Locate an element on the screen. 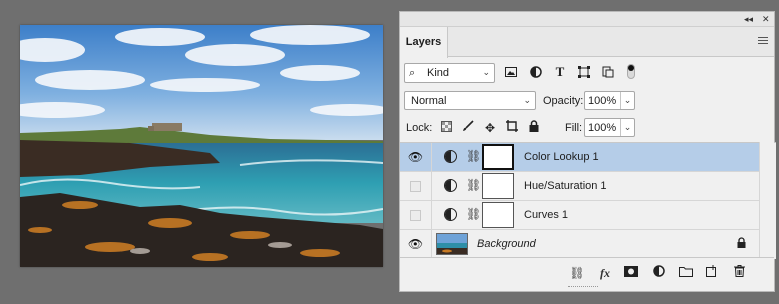 This screenshot has height=304, width=779. layer-name: Hue/Saturation 1 is located at coordinates (565, 186).